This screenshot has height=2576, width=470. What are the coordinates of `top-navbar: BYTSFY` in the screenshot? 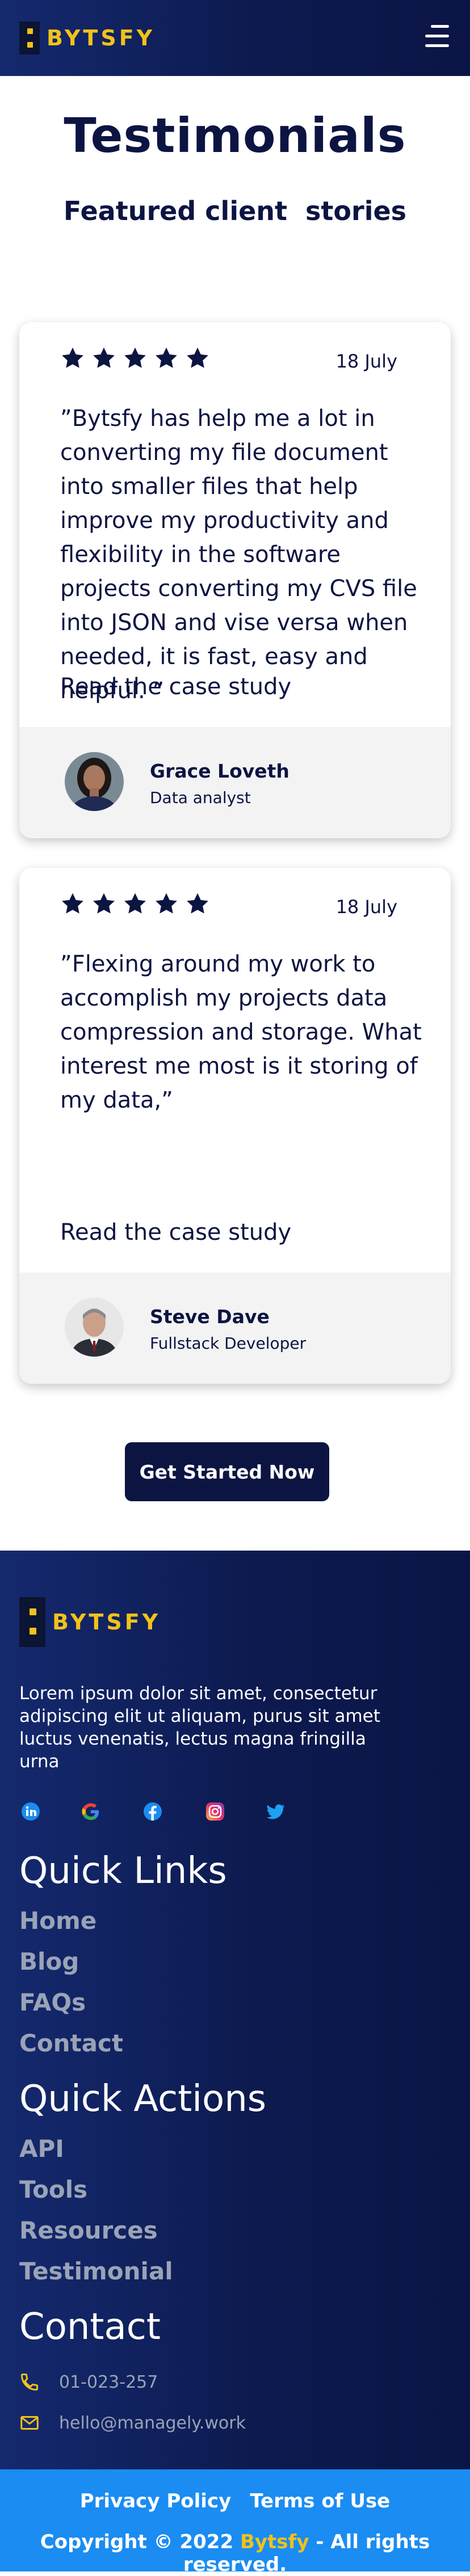 It's located at (235, 38).